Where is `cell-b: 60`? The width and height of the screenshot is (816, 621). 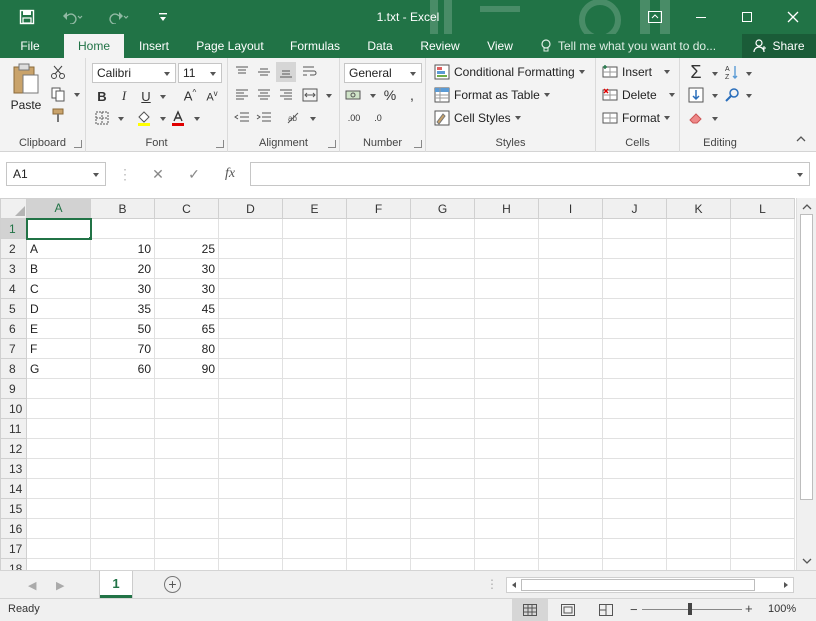 cell-b: 60 is located at coordinates (122, 368).